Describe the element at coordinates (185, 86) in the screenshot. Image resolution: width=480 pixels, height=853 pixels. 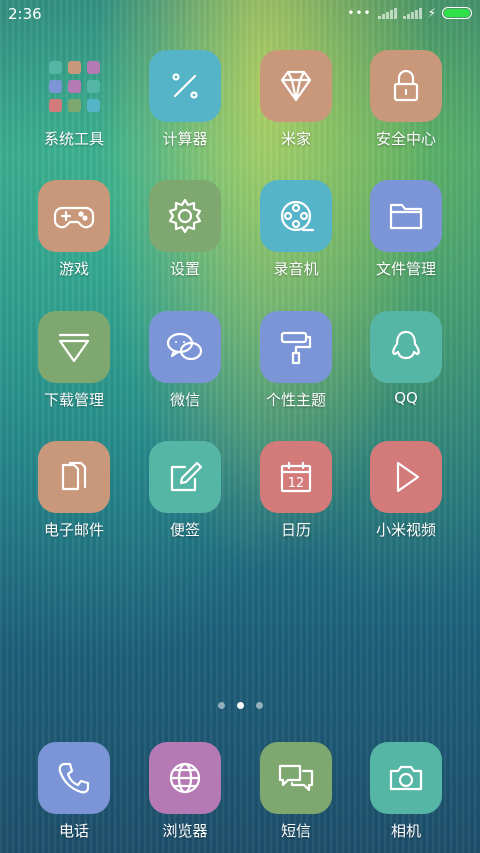
I see `calculator-icon` at that location.